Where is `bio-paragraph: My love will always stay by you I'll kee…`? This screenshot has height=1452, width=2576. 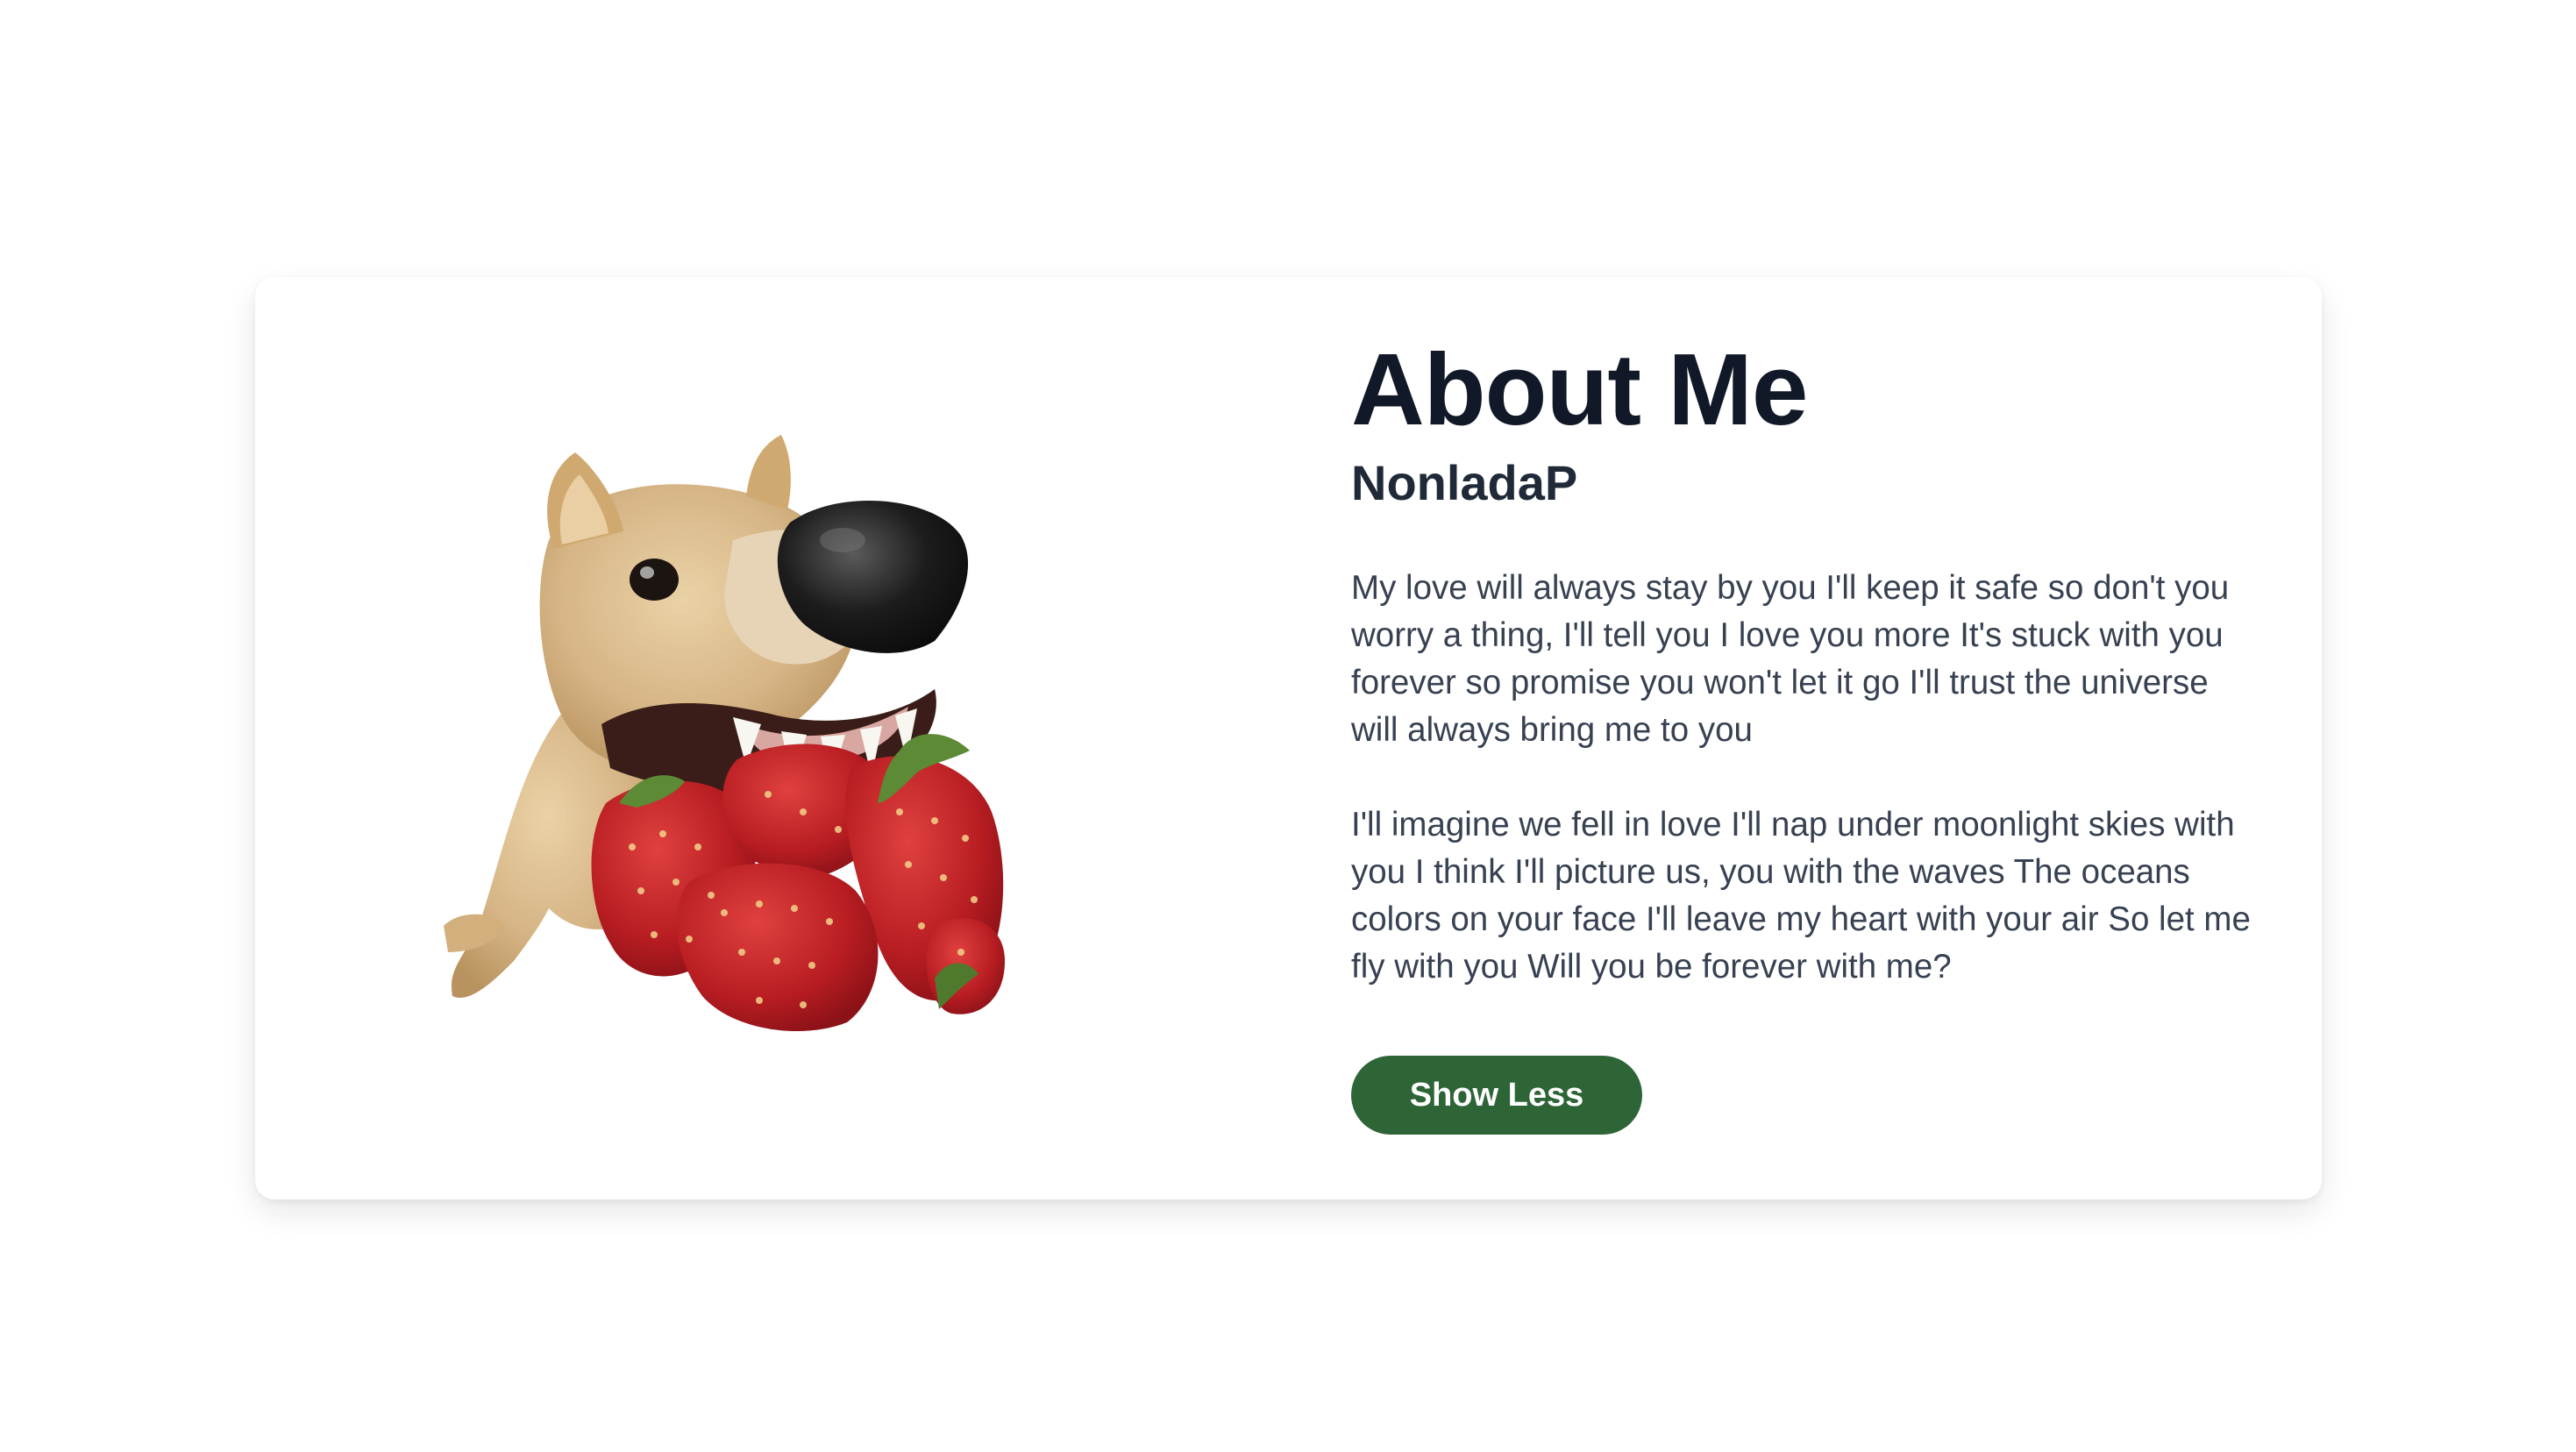
bio-paragraph: My love will always stay by you I'll kee… is located at coordinates (1790, 659).